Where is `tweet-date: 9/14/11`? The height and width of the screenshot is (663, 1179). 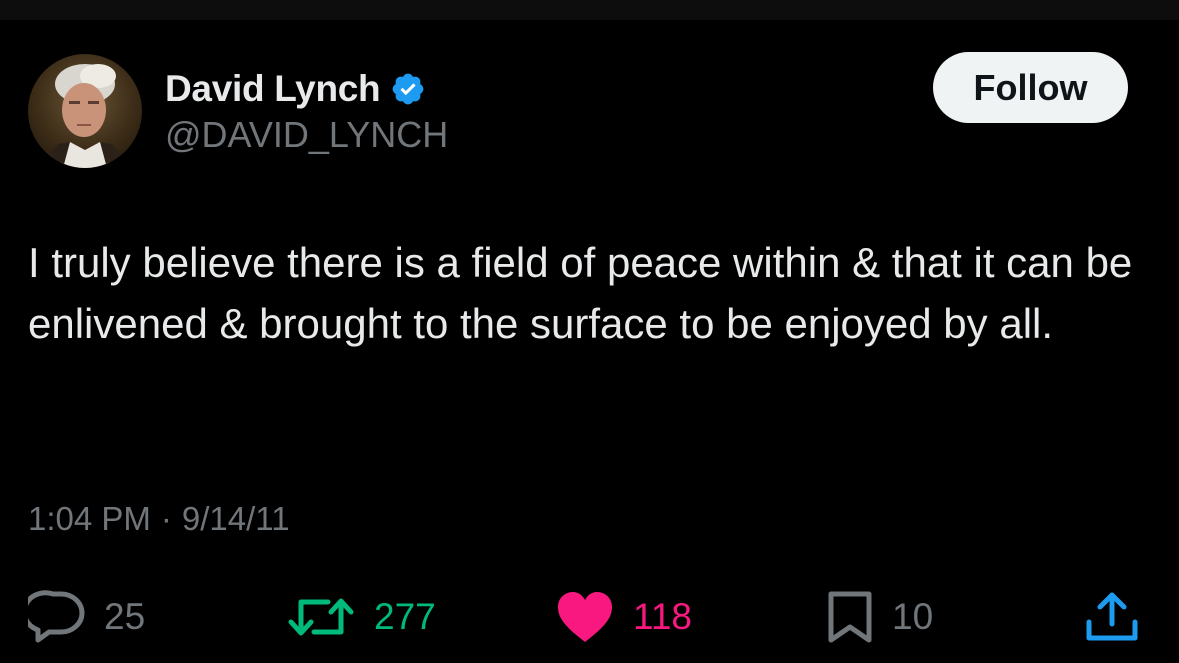
tweet-date: 9/14/11 is located at coordinates (235, 518).